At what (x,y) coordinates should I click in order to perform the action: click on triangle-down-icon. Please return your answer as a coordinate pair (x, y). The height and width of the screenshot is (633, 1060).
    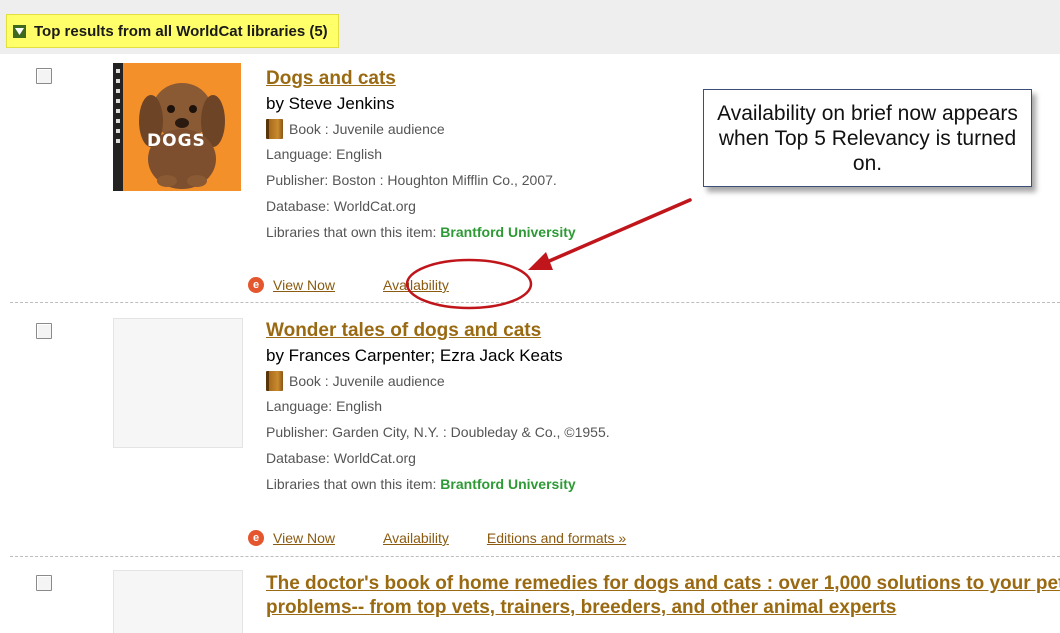
    Looking at the image, I should click on (19, 31).